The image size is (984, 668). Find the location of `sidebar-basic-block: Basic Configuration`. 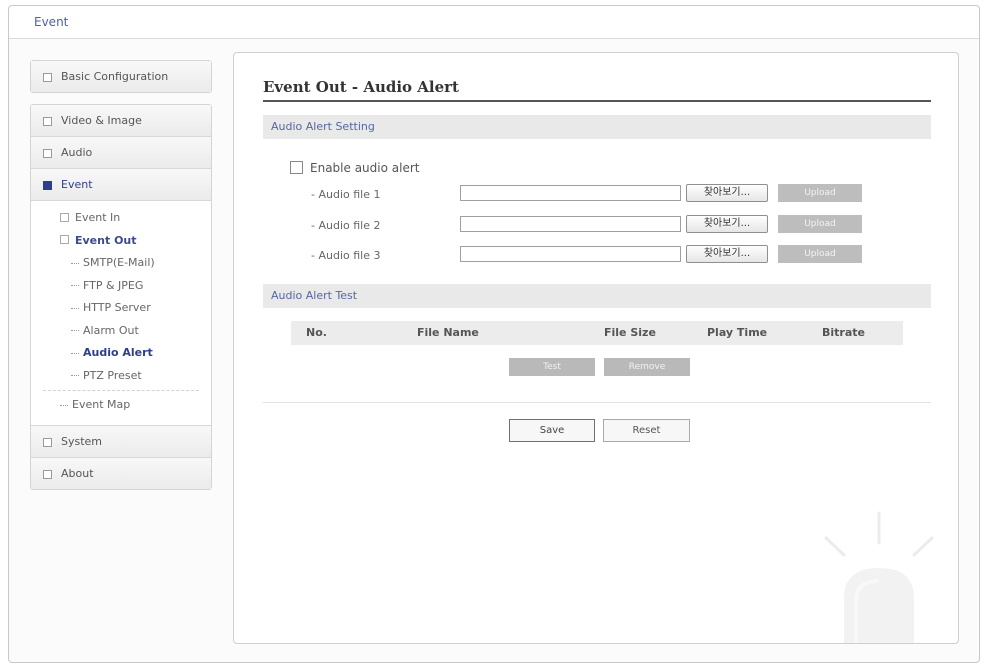

sidebar-basic-block: Basic Configuration is located at coordinates (121, 76).